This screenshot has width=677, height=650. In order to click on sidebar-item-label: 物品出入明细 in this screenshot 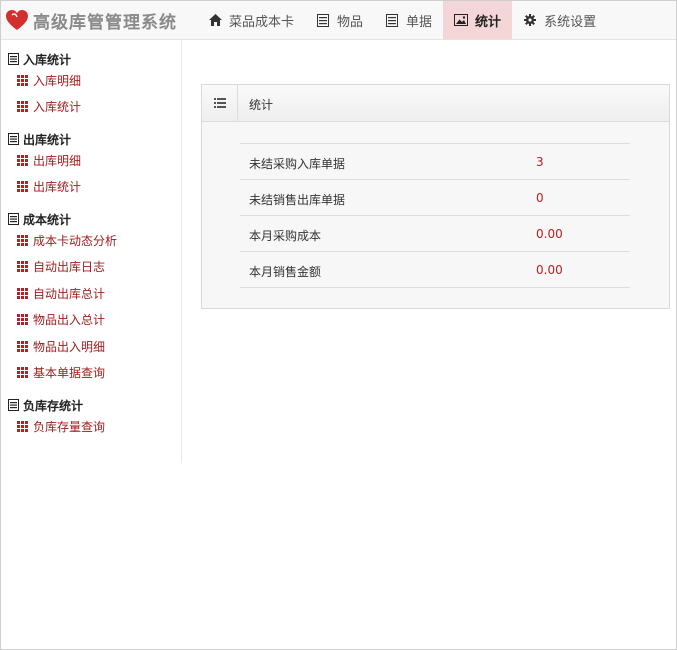, I will do `click(69, 346)`.